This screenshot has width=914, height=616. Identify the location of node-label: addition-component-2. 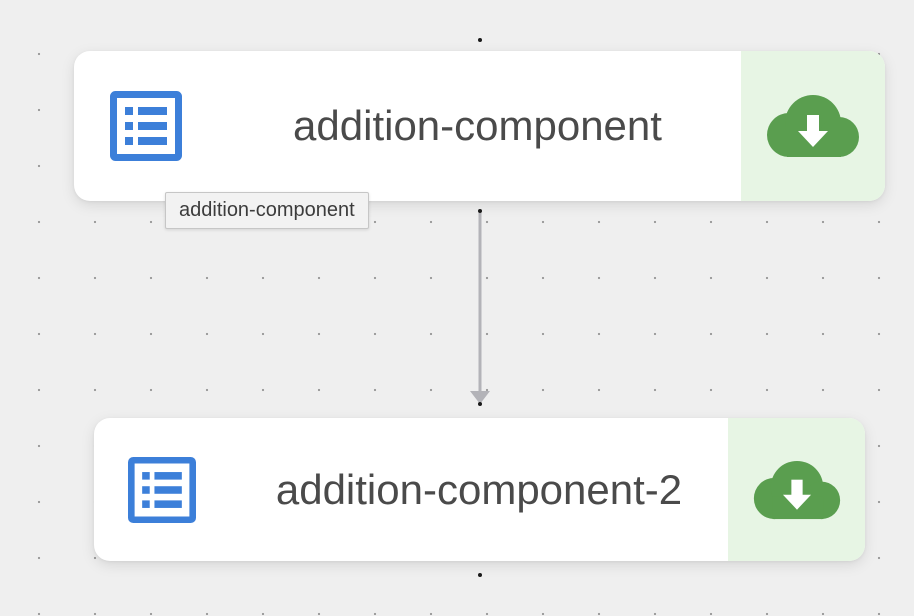
(479, 489).